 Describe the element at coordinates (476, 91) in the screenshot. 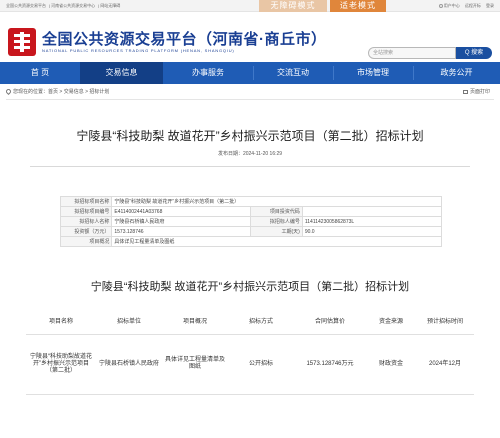

I see `print-button: 页面打印` at that location.